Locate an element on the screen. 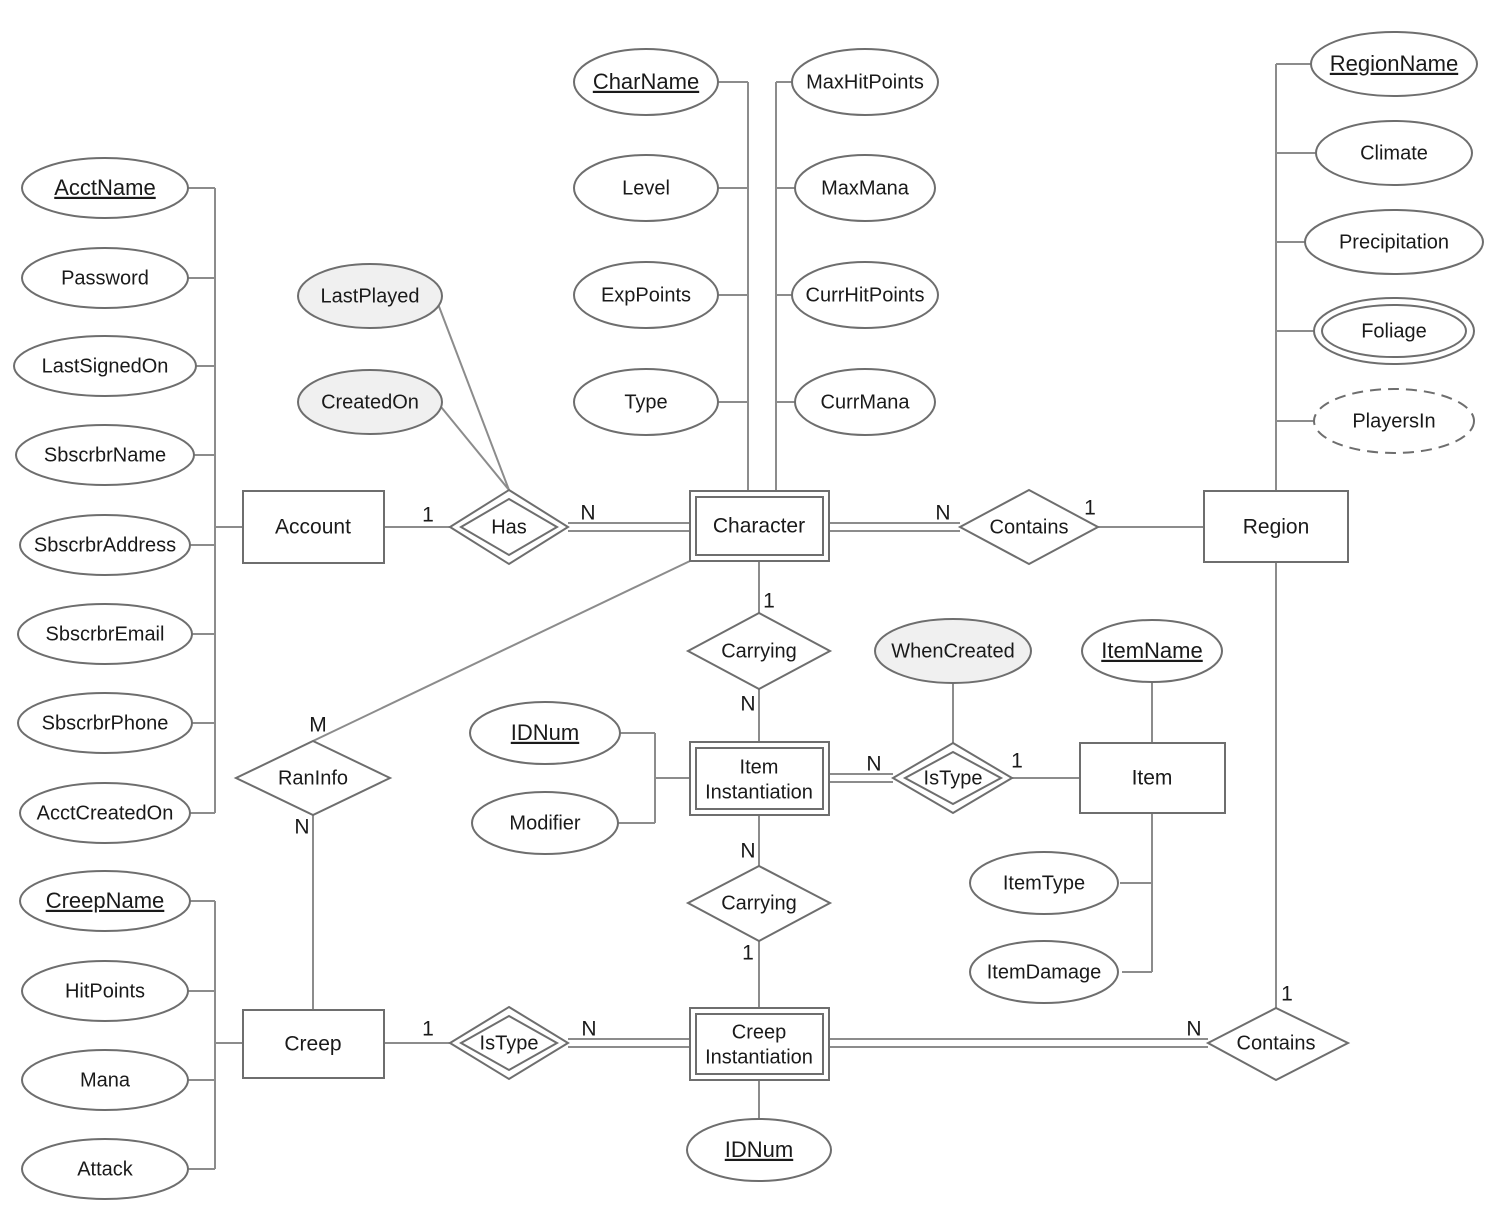 This screenshot has height=1228, width=1500. attribute-sbscrbrname: SbscrbrName is located at coordinates (105, 455).